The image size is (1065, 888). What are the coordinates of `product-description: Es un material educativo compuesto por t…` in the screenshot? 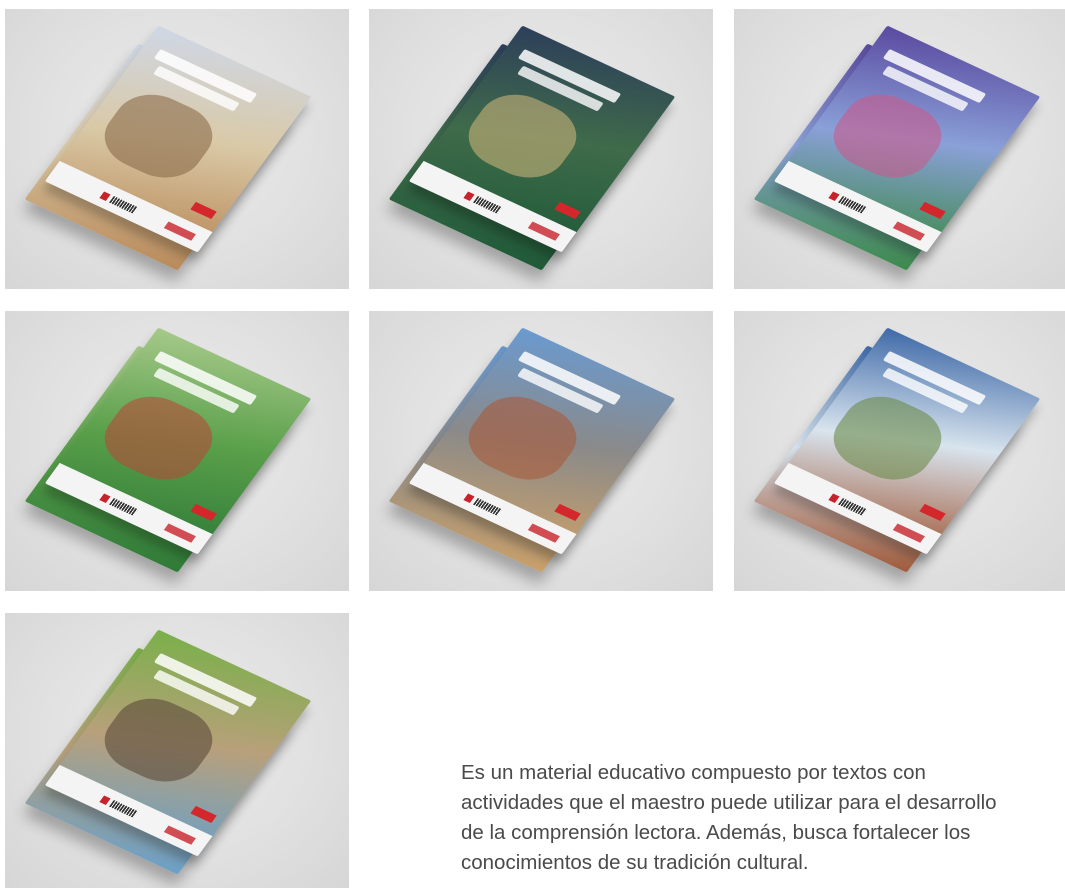 It's located at (729, 817).